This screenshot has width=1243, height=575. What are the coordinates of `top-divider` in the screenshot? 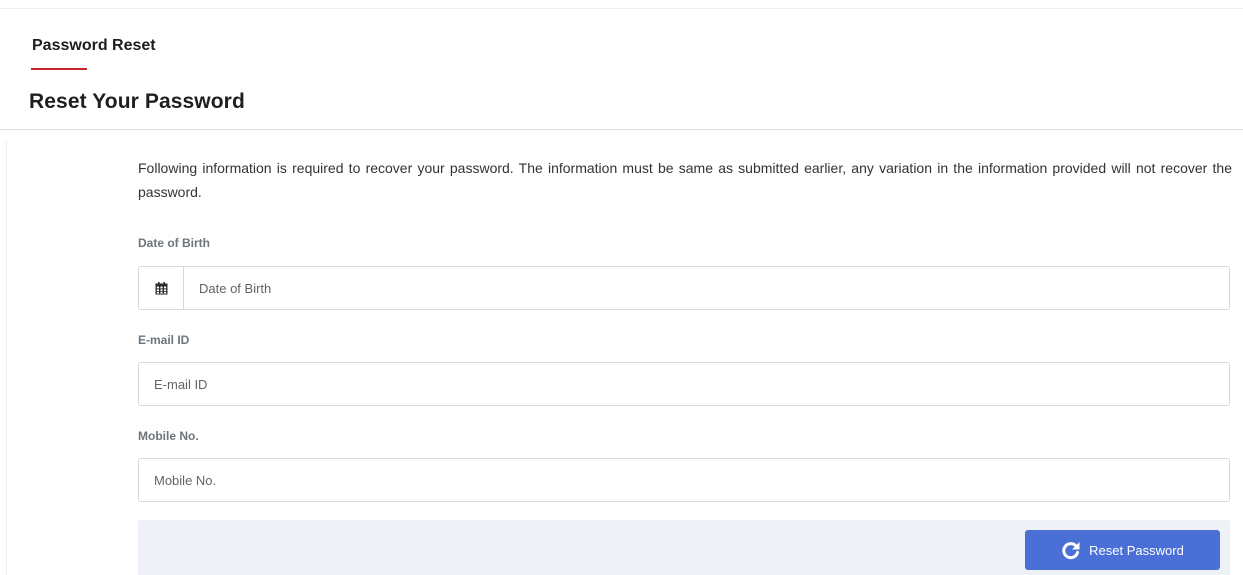 It's located at (621, 8).